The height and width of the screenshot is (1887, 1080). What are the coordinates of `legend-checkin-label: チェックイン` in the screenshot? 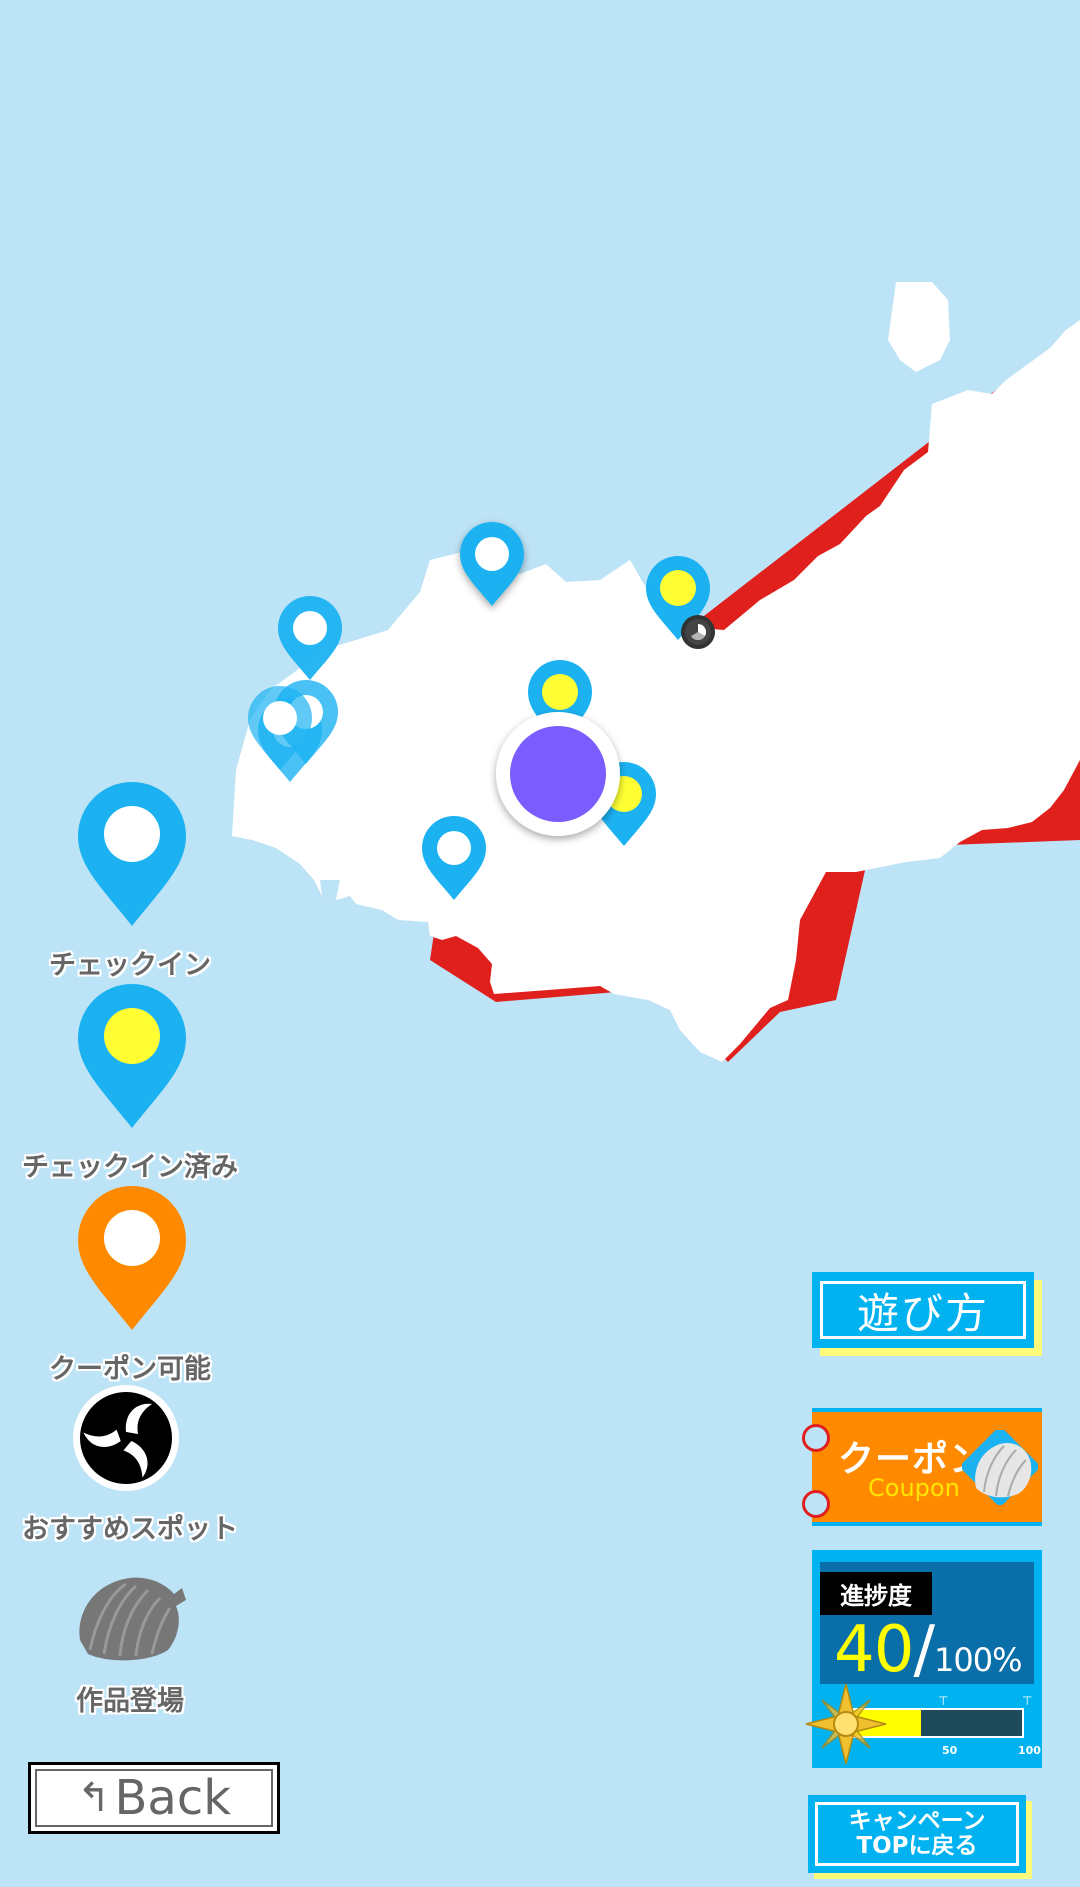 It's located at (130, 965).